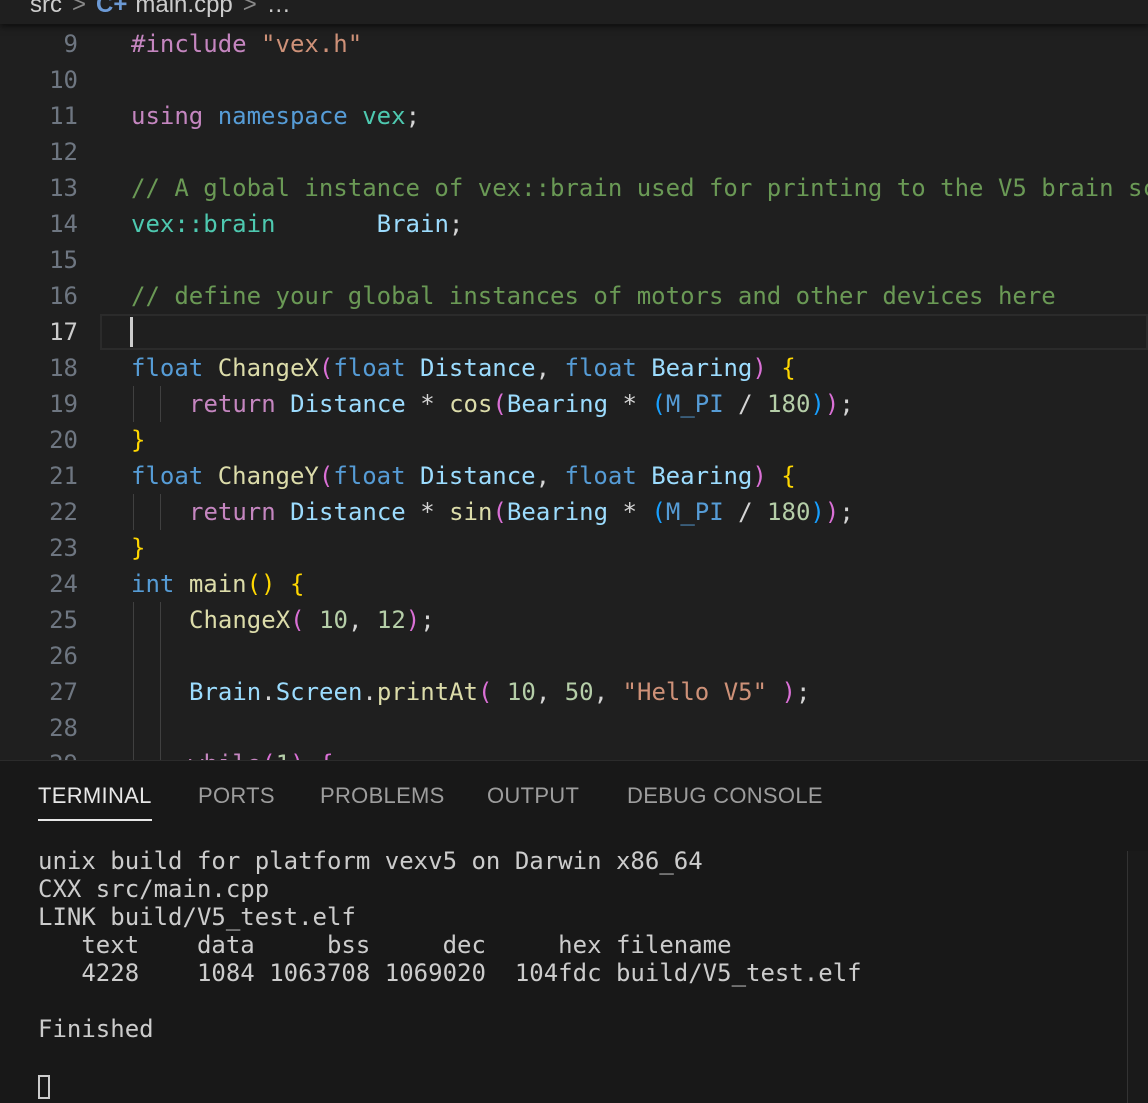  Describe the element at coordinates (63, 656) in the screenshot. I see `line-number: 26` at that location.